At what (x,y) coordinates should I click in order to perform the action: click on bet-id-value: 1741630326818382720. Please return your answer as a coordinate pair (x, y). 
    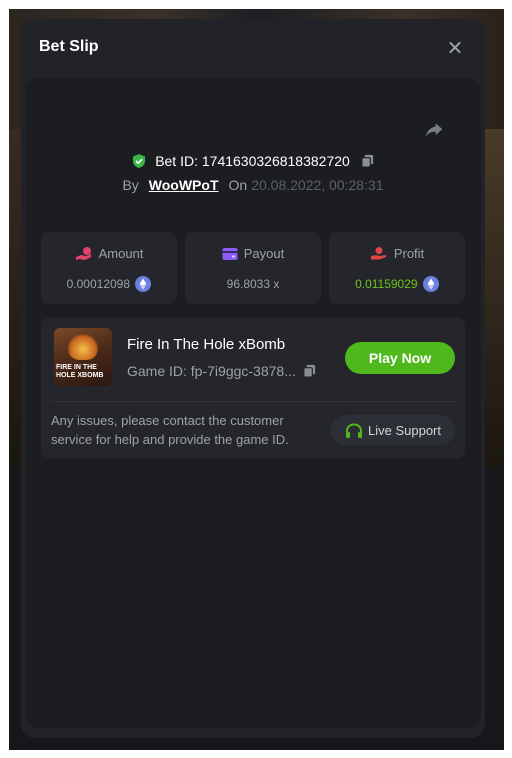
    Looking at the image, I should click on (275, 161).